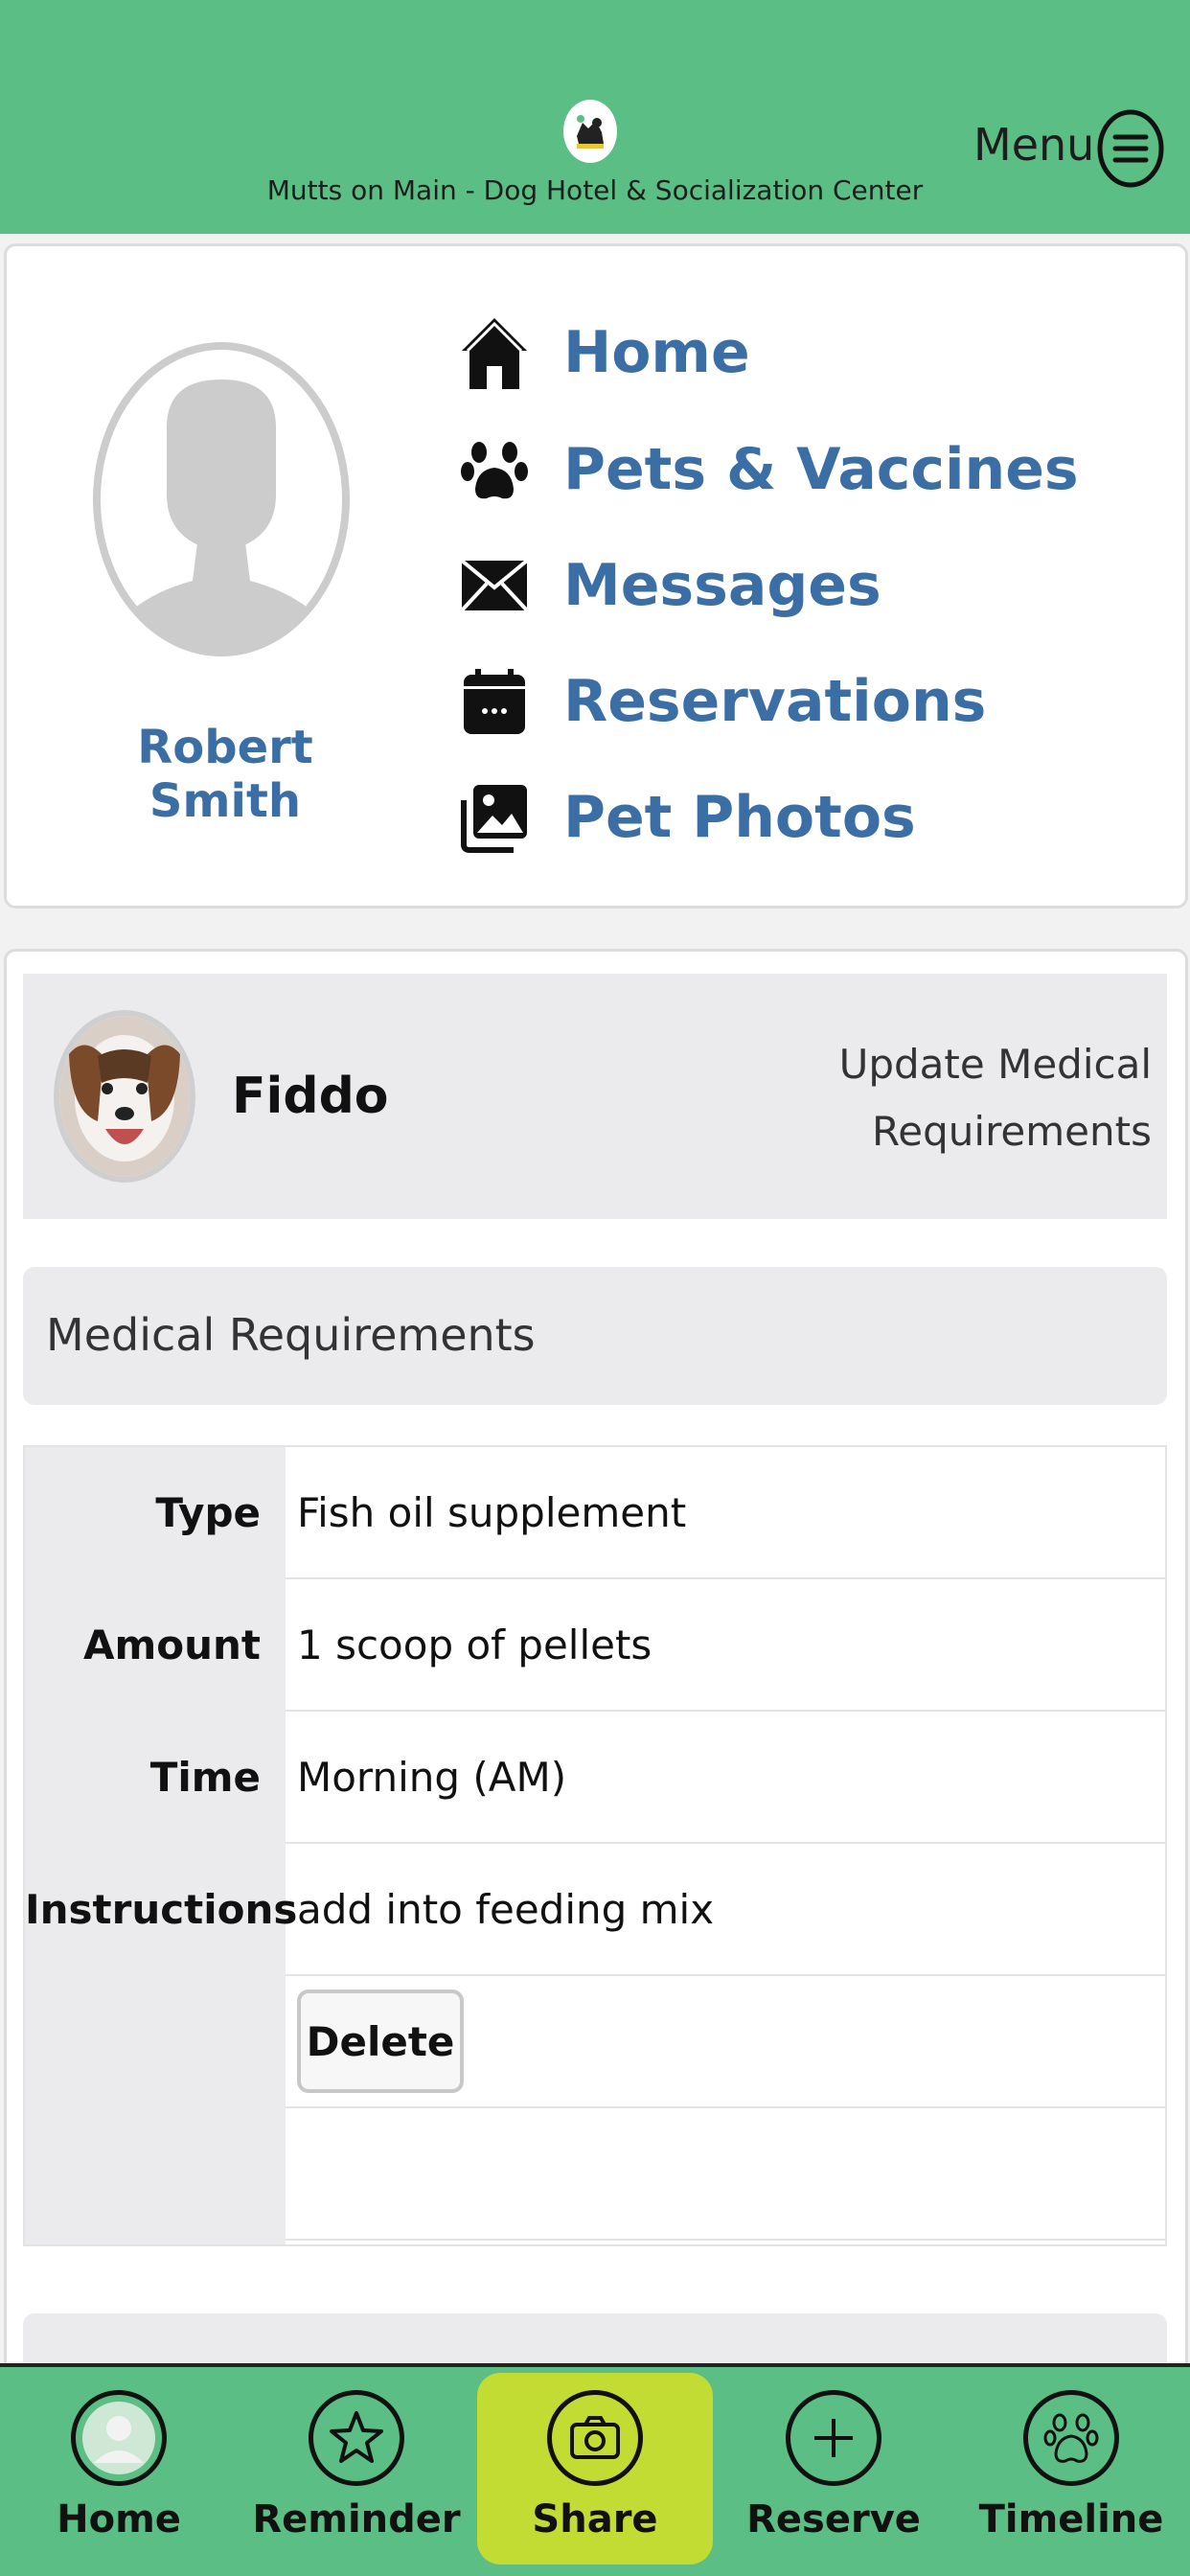 The height and width of the screenshot is (2576, 1190). Describe the element at coordinates (208, 1512) in the screenshot. I see `row-label: Type` at that location.